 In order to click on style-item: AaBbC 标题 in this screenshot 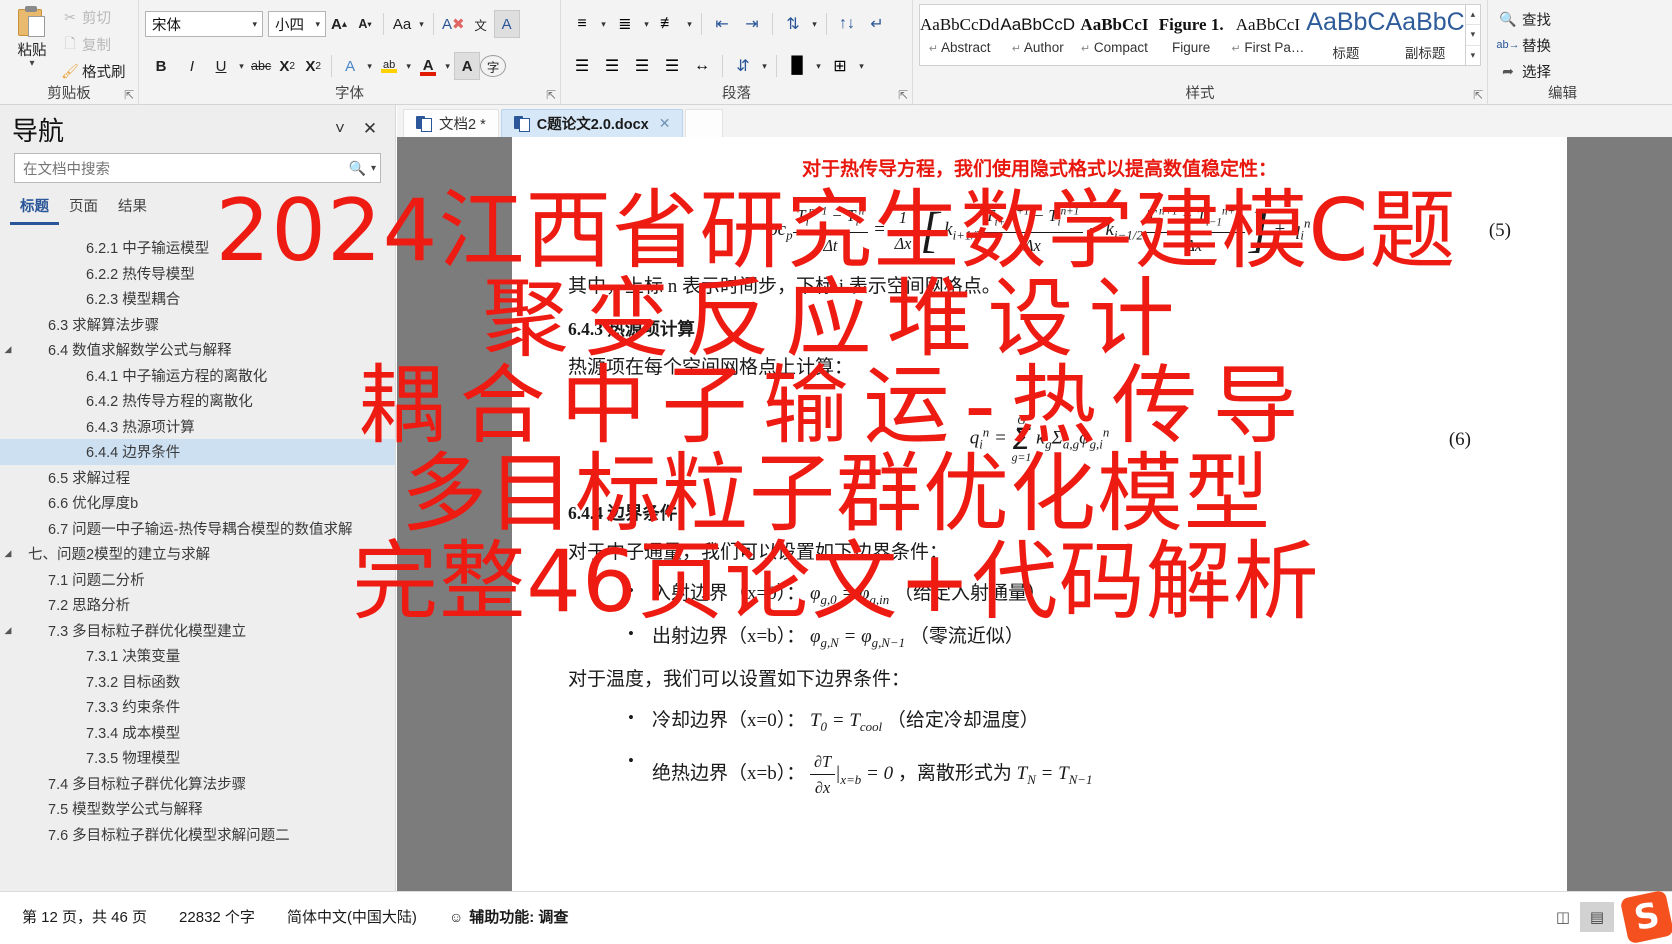, I will do `click(1345, 35)`.